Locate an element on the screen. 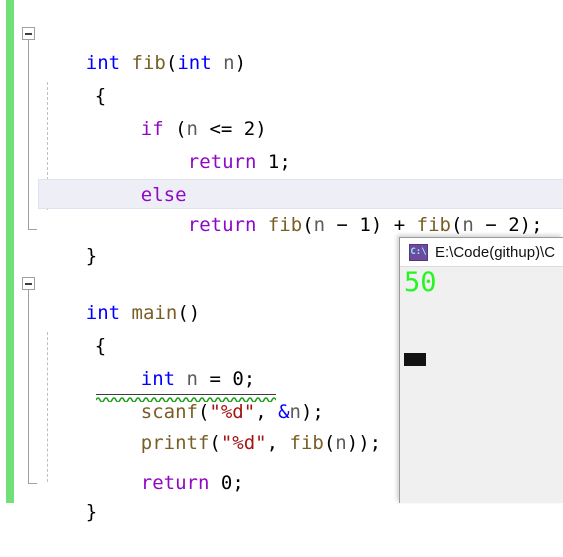  console-titlebar: C:\ E:\Code(githup)\C is located at coordinates (481, 252).